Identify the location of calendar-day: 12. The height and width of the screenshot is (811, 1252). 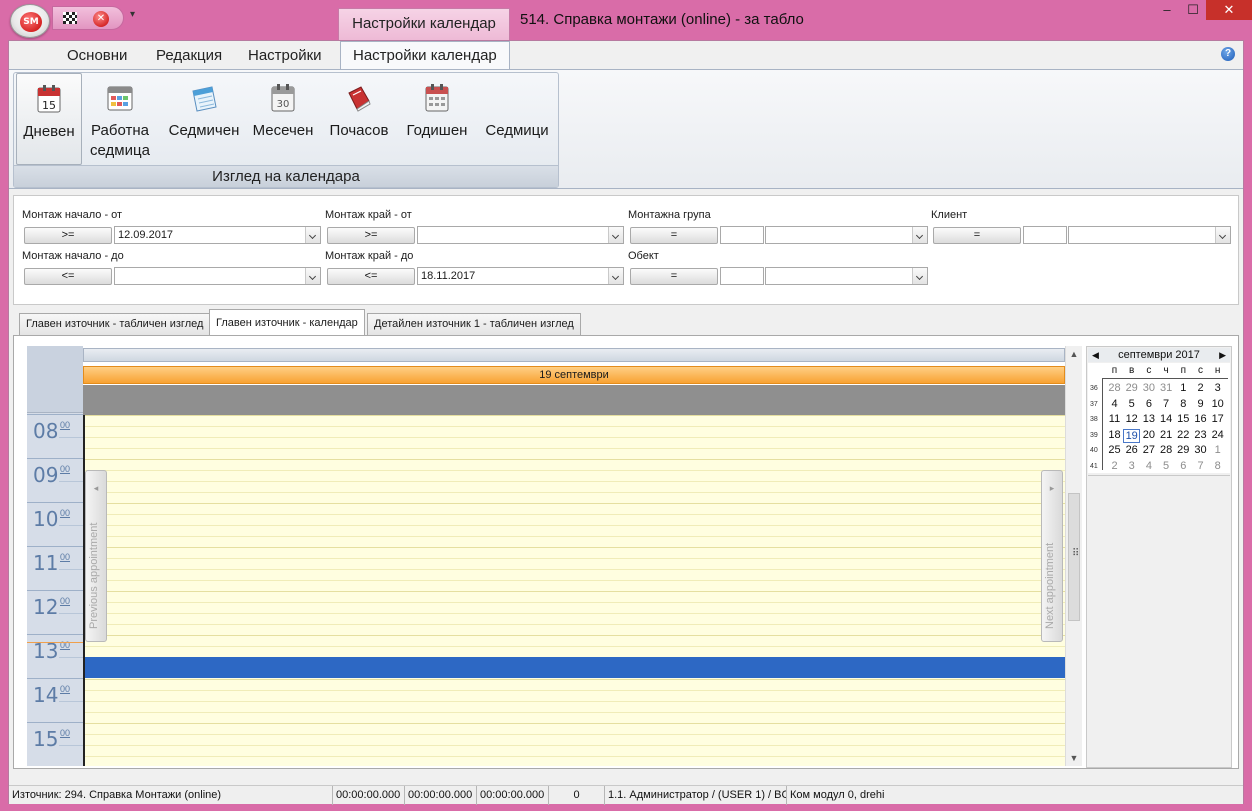
(1131, 419).